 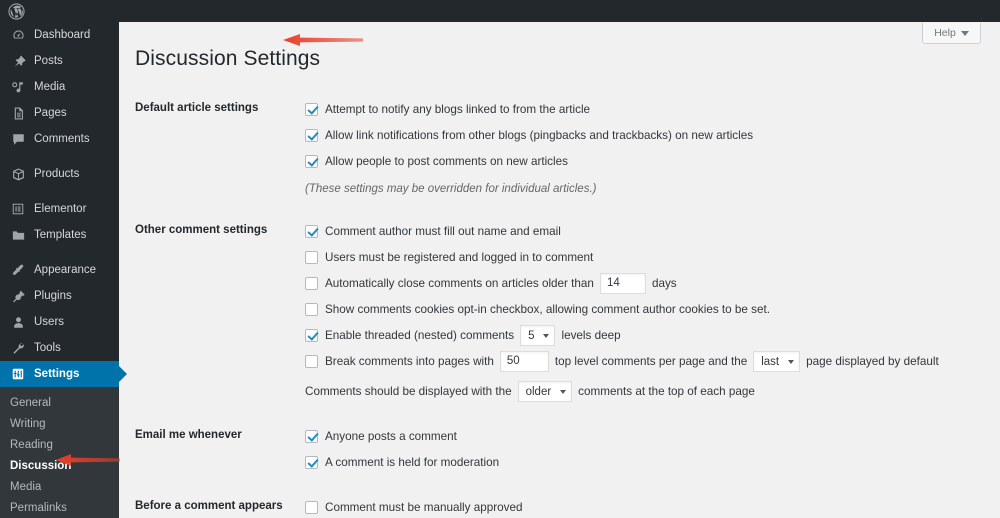 I want to click on sidebar-item-users: Users, so click(x=59, y=322).